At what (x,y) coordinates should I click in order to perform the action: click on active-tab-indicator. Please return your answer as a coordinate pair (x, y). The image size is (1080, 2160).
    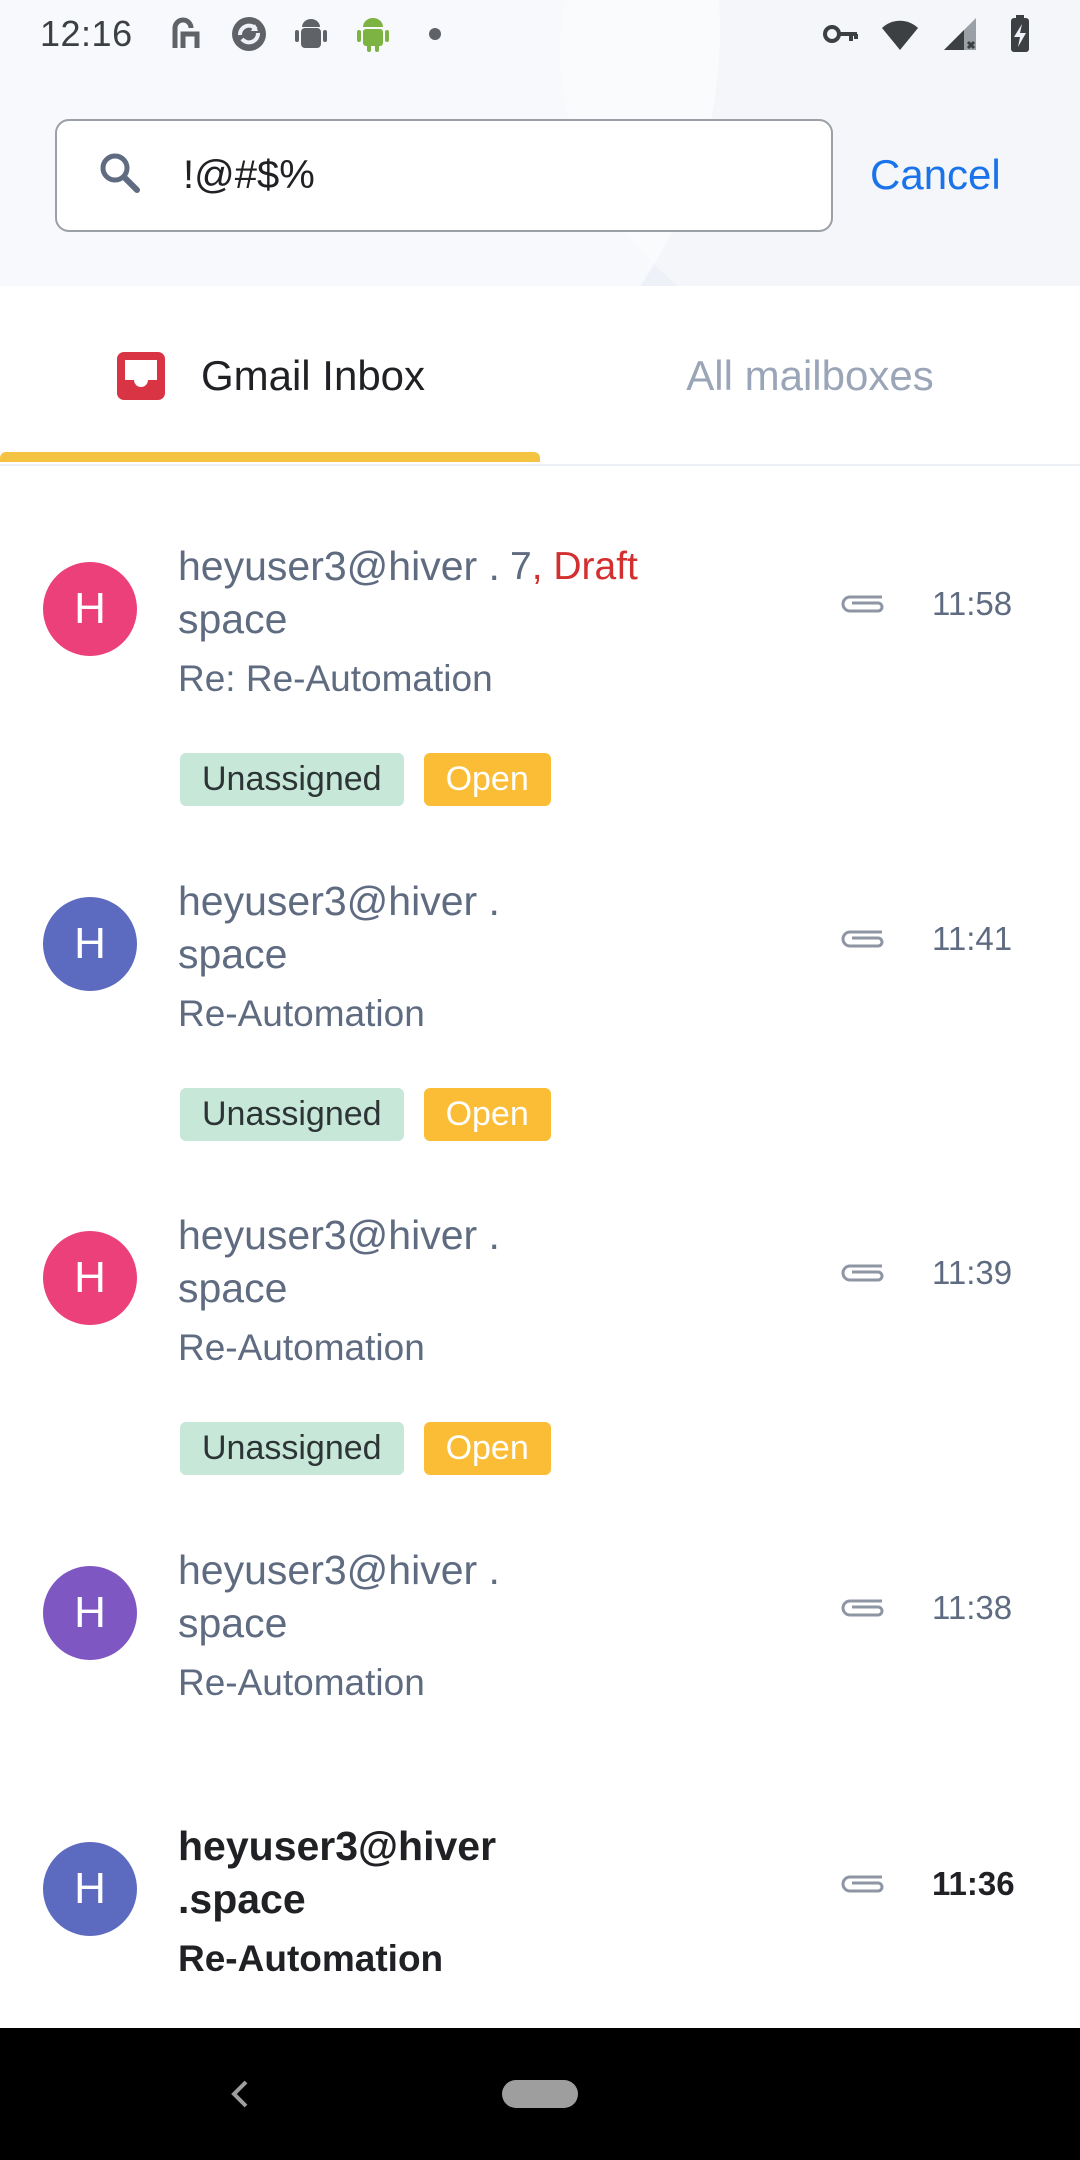
    Looking at the image, I should click on (270, 457).